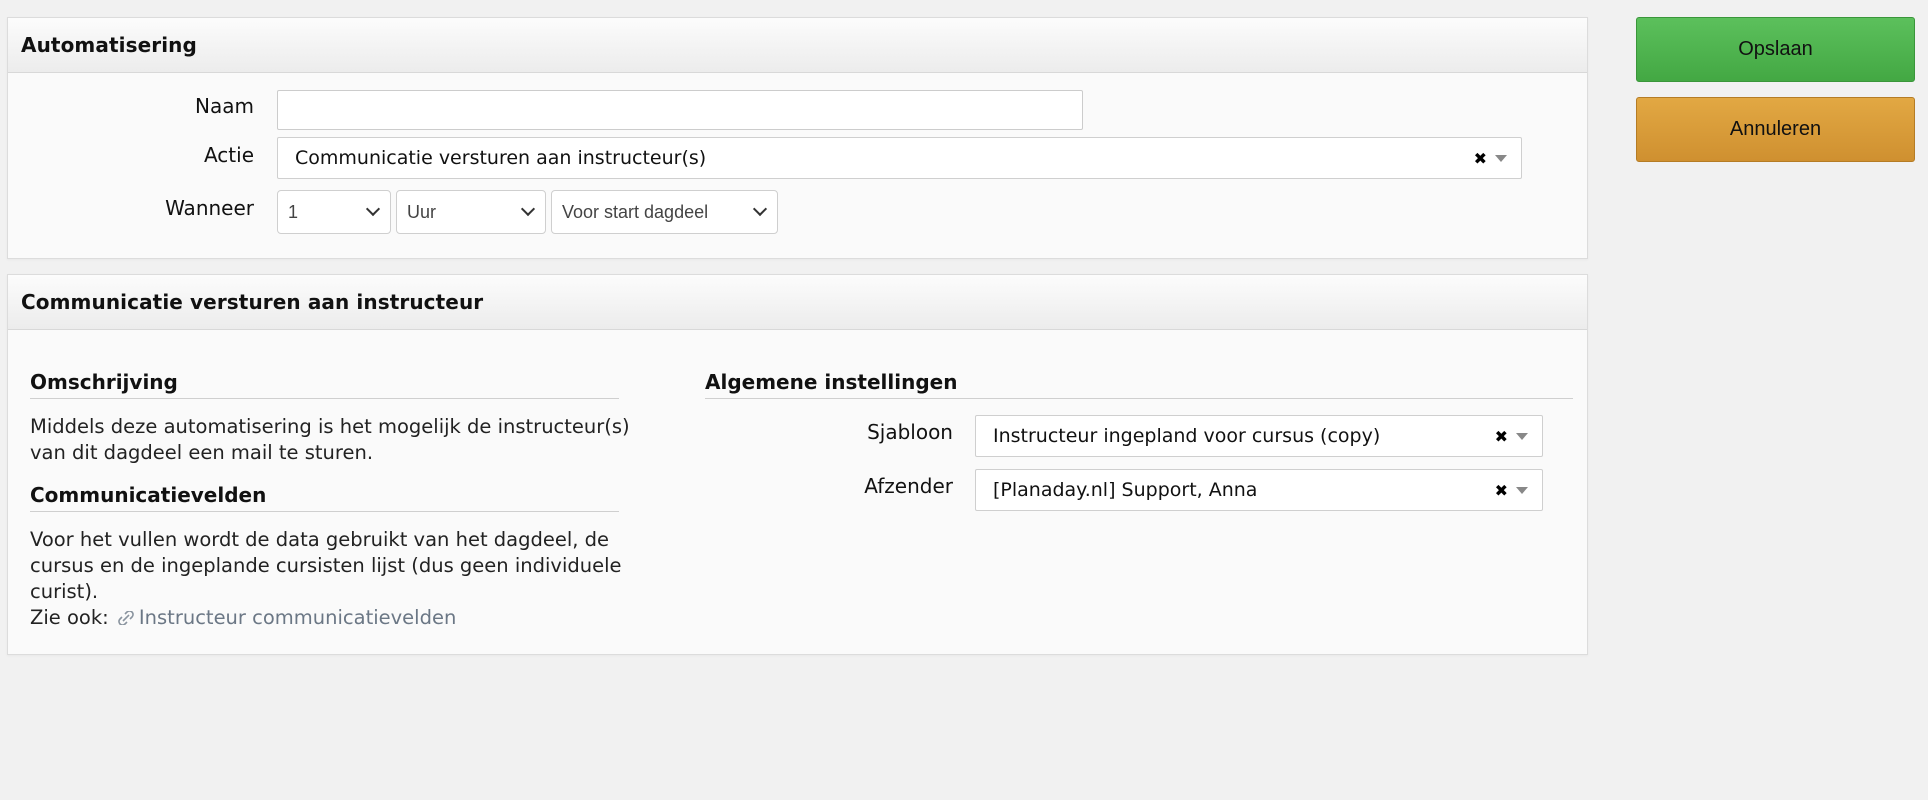 Image resolution: width=1928 pixels, height=800 pixels. Describe the element at coordinates (228, 155) in the screenshot. I see `action-label: Actie` at that location.